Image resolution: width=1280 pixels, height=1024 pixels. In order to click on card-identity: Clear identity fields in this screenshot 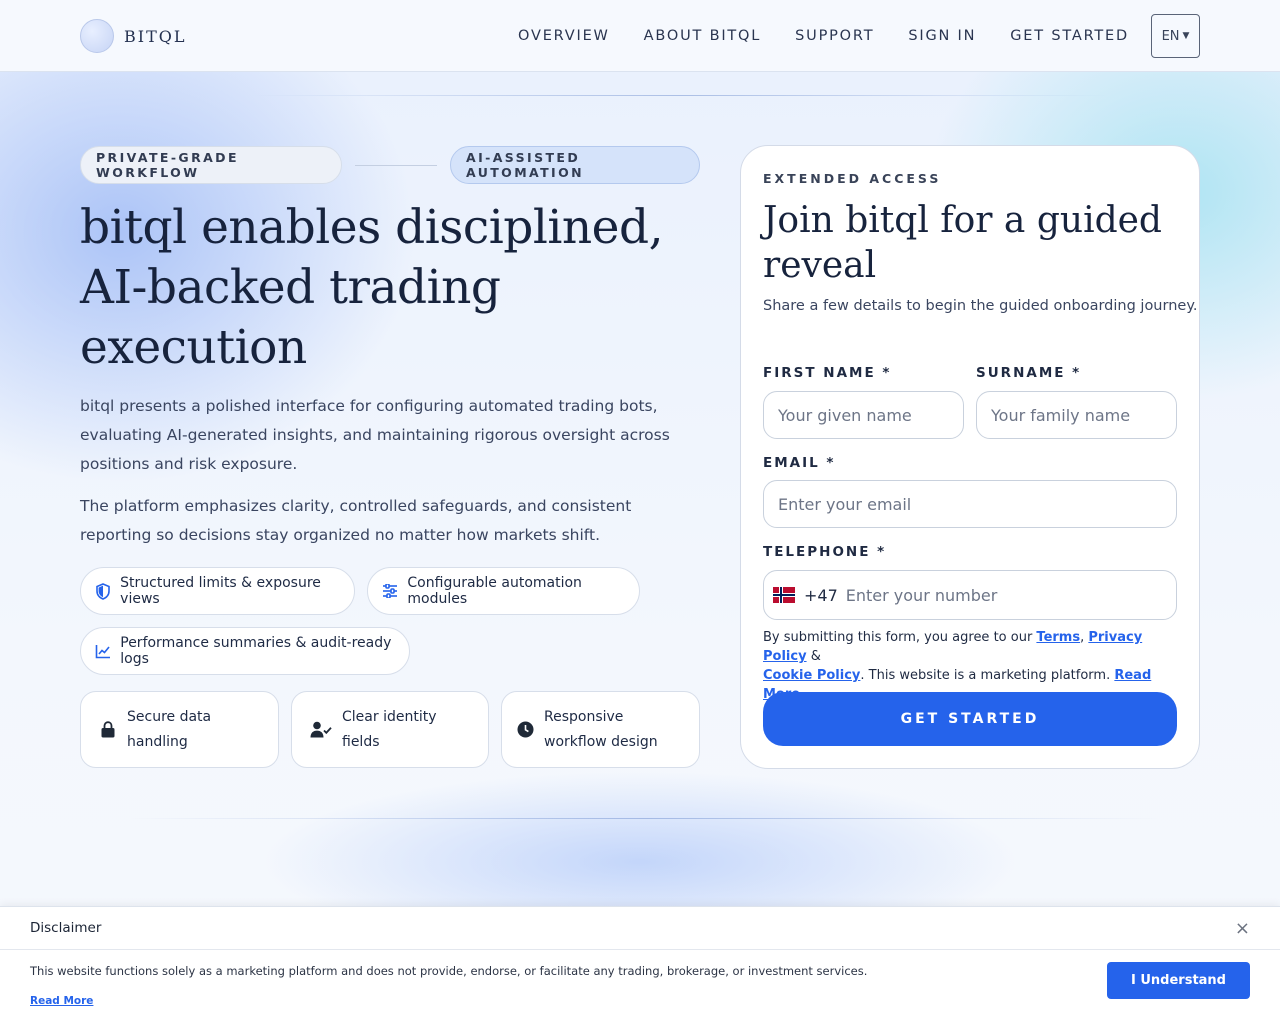, I will do `click(390, 729)`.